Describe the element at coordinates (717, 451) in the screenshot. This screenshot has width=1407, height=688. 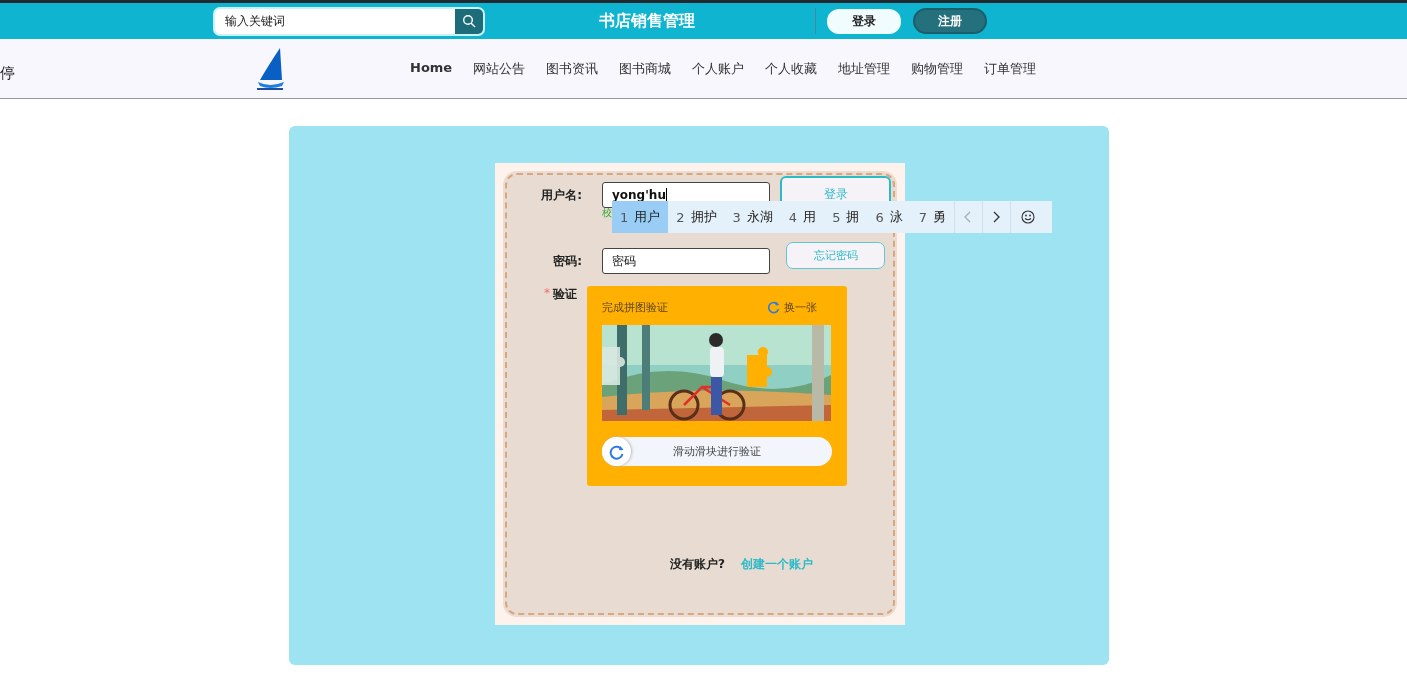
I see `slider-hint: 滑动滑块进行验证` at that location.